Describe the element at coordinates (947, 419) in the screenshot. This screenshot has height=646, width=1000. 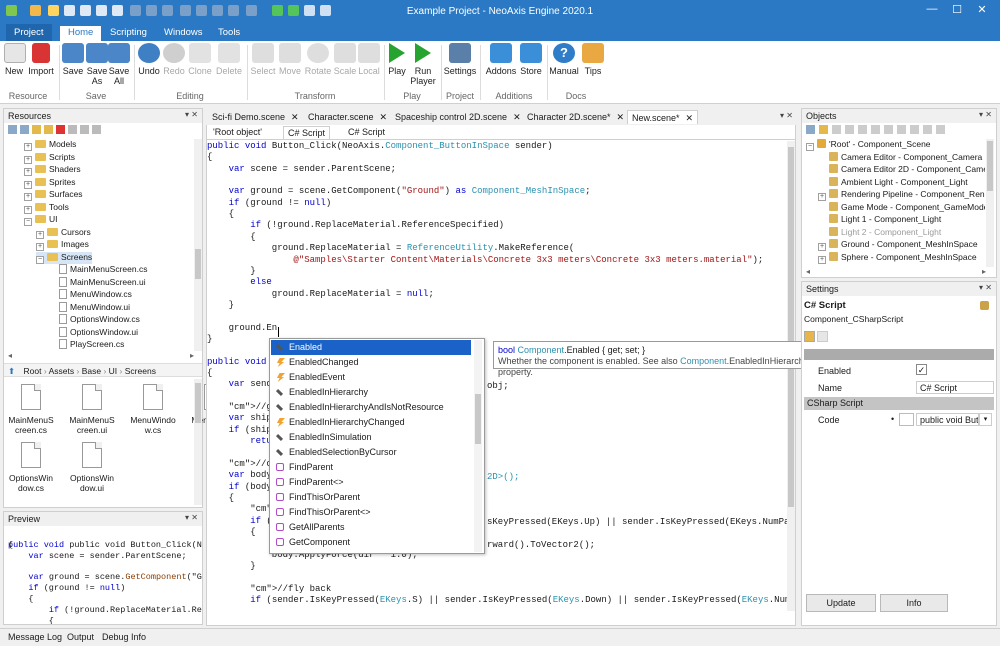
I see `code-field: public void Buttr` at that location.